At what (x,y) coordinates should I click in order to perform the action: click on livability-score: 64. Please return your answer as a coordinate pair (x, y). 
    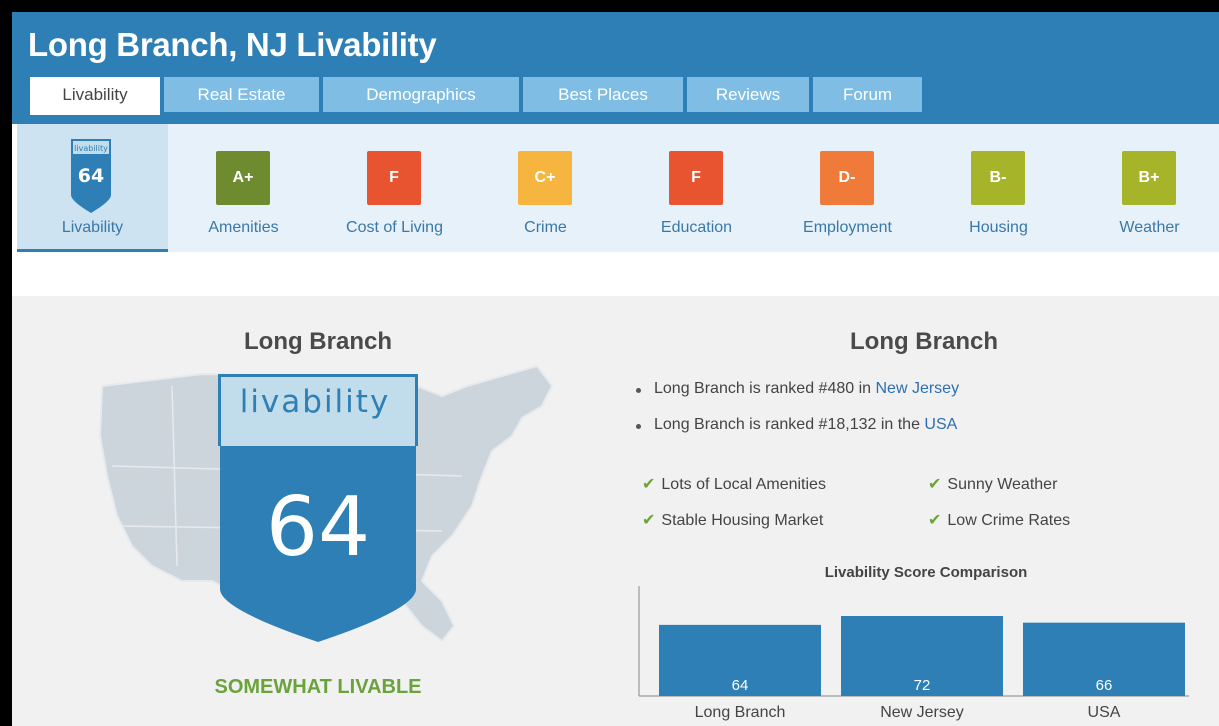
    Looking at the image, I should click on (318, 527).